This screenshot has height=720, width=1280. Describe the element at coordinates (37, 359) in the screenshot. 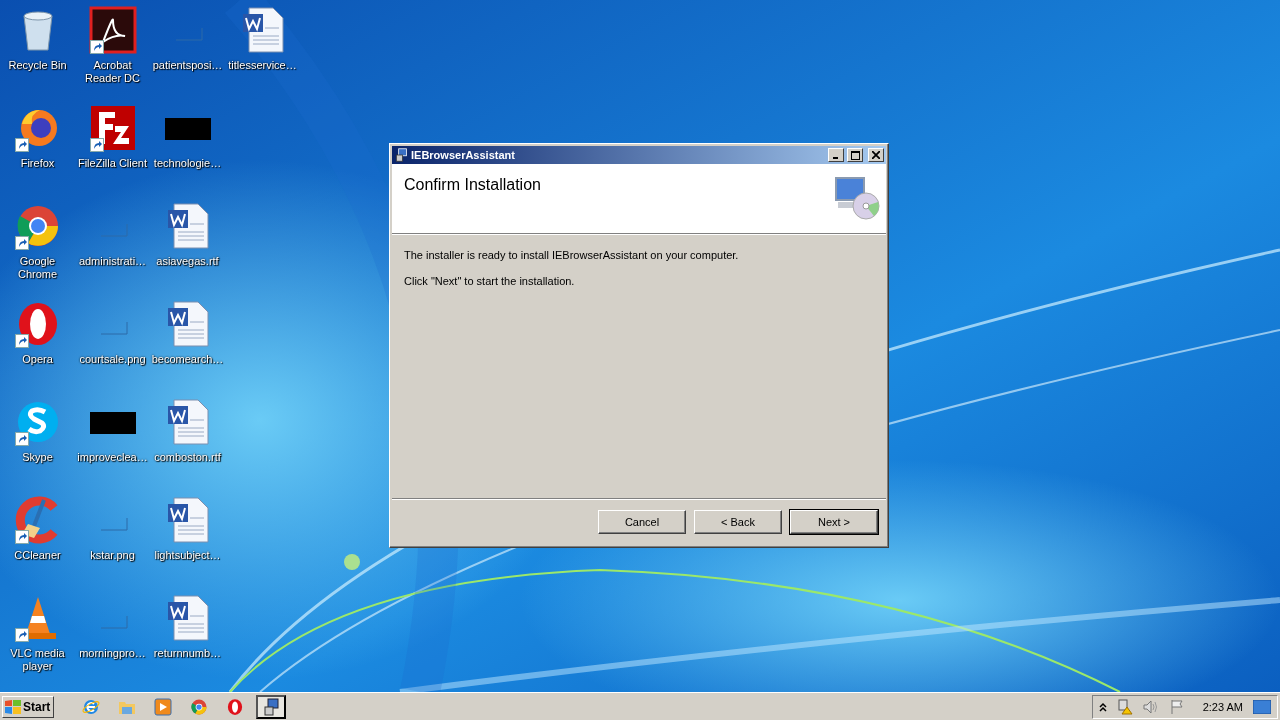

I see `icon-label: Opera` at that location.